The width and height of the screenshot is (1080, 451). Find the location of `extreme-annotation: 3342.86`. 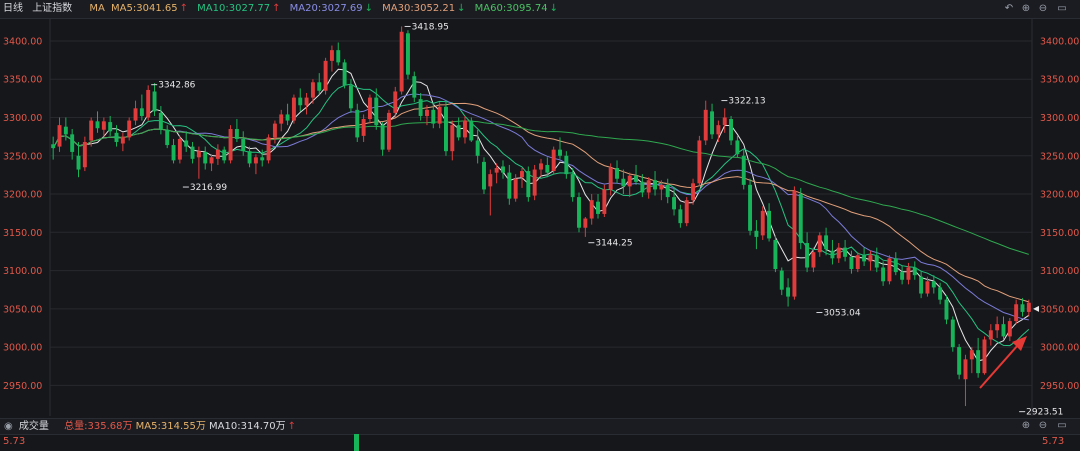

extreme-annotation: 3342.86 is located at coordinates (173, 86).